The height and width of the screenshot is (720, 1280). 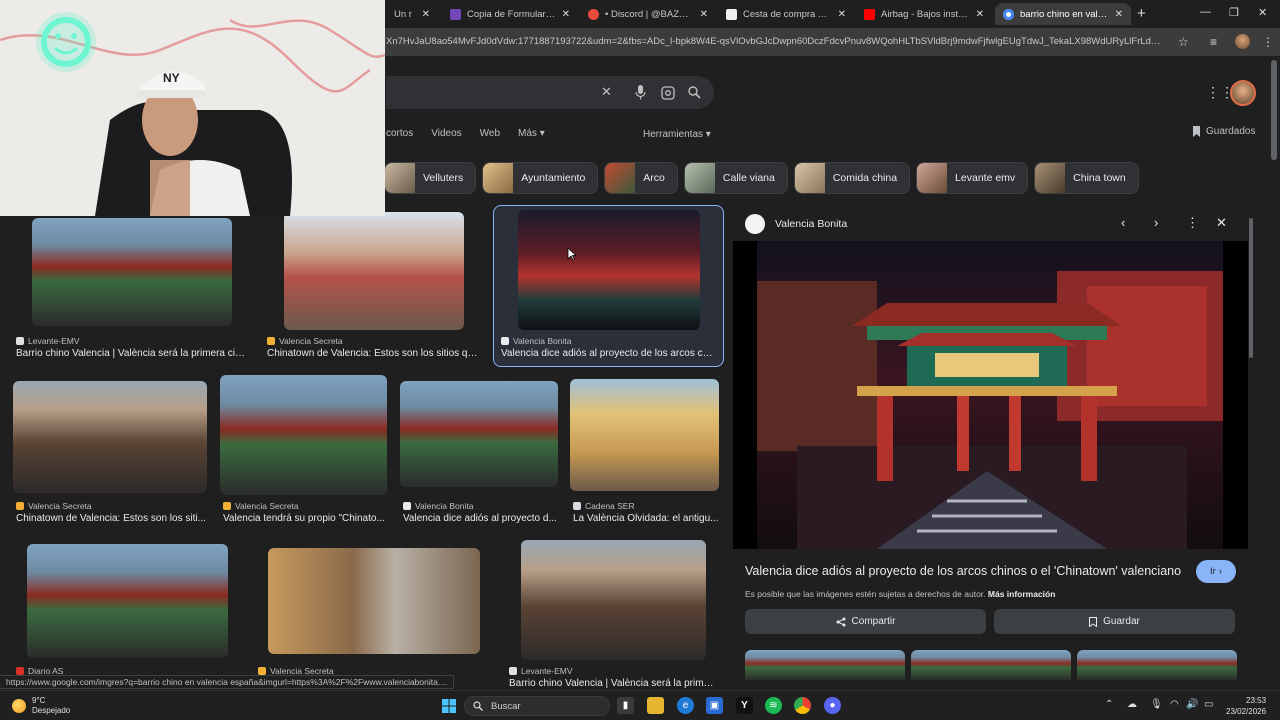 I want to click on chip-calle-viana: Calle viana, so click(x=735, y=178).